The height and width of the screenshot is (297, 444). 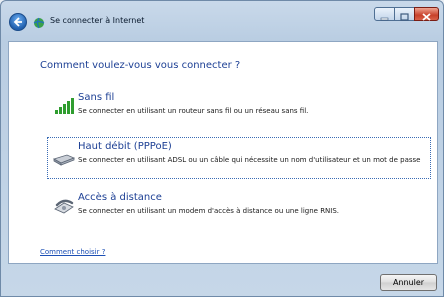 I want to click on maximize-button, so click(x=404, y=14).